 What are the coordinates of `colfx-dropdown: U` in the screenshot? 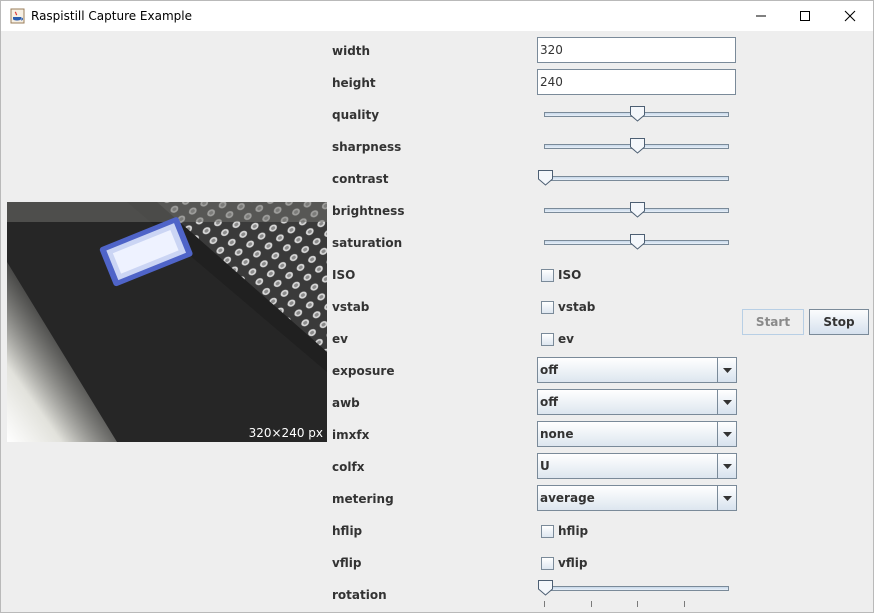 It's located at (637, 466).